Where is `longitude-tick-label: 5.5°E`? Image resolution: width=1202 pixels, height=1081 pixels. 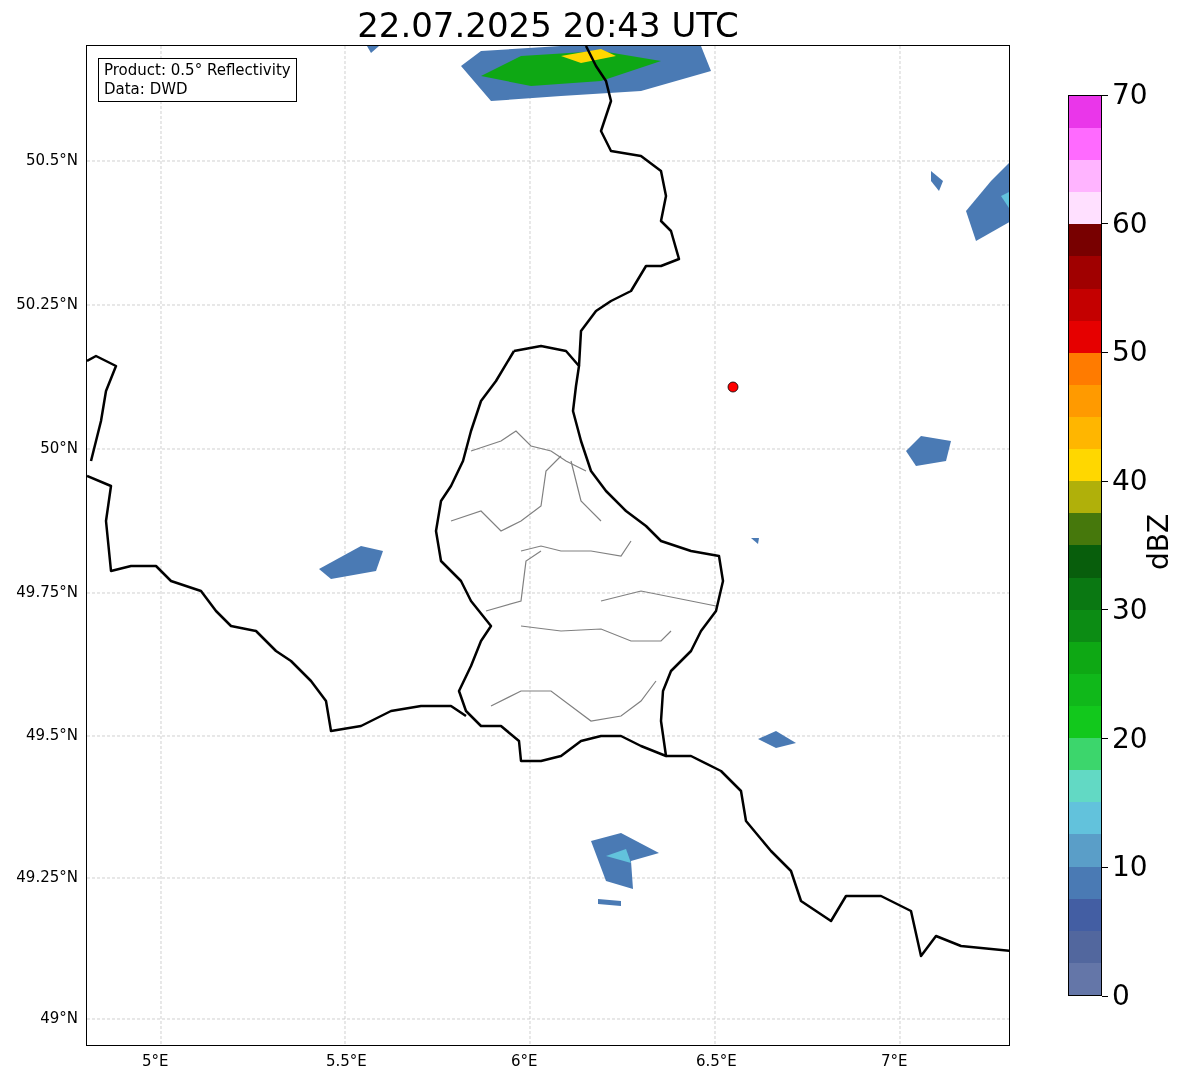
longitude-tick-label: 5.5°E is located at coordinates (346, 1061).